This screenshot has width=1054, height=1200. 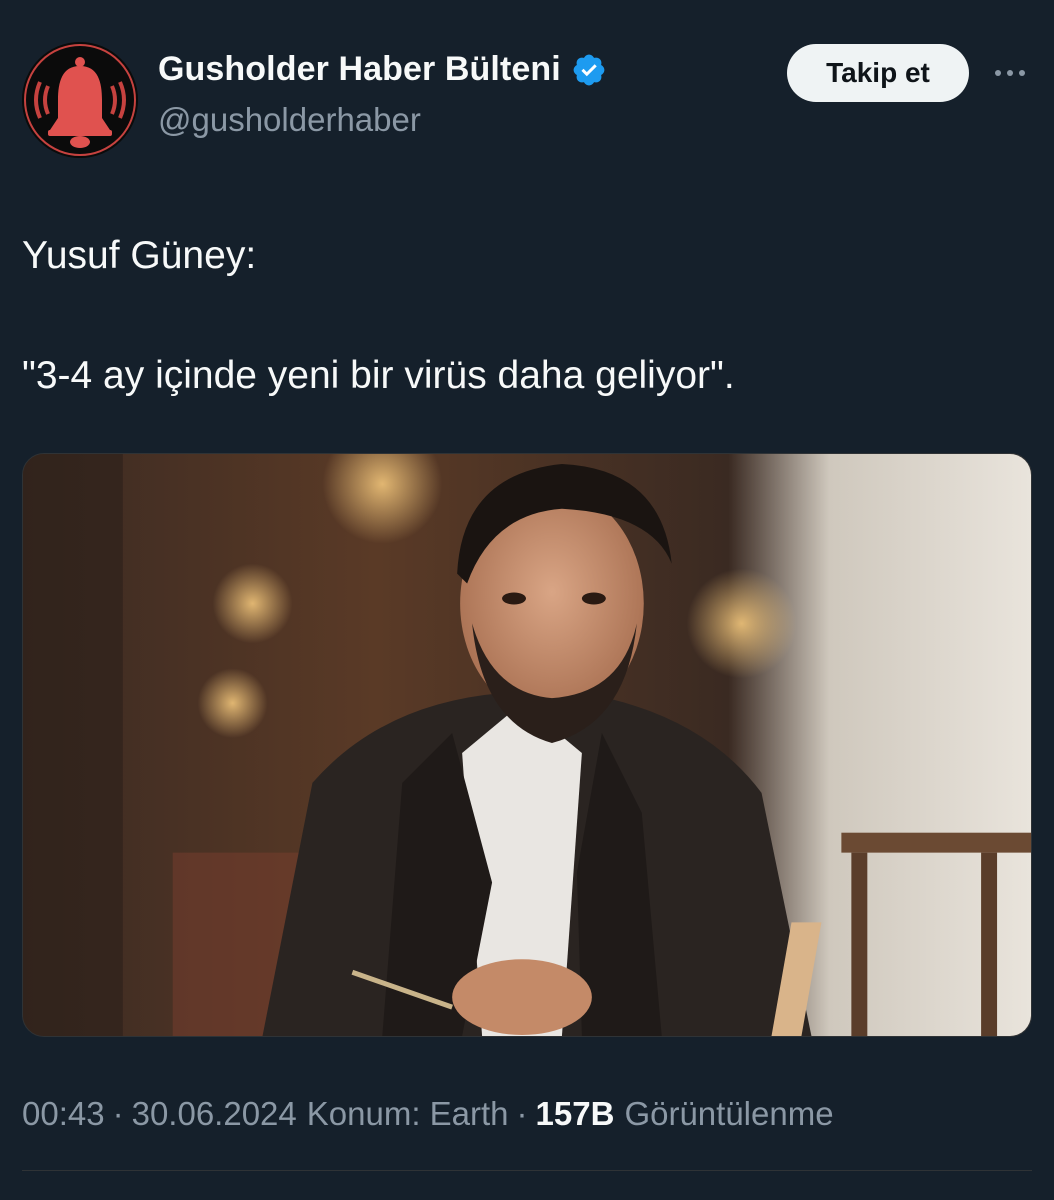 What do you see at coordinates (289, 120) in the screenshot?
I see `author-handle: @gusholderhaber` at bounding box center [289, 120].